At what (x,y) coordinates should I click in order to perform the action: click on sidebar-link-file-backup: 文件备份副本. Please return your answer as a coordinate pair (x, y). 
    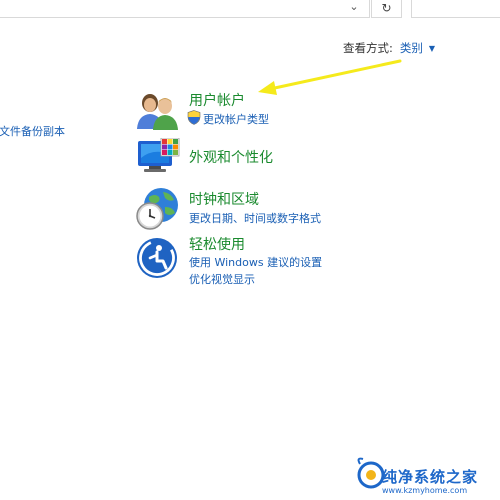
    Looking at the image, I should click on (32, 131).